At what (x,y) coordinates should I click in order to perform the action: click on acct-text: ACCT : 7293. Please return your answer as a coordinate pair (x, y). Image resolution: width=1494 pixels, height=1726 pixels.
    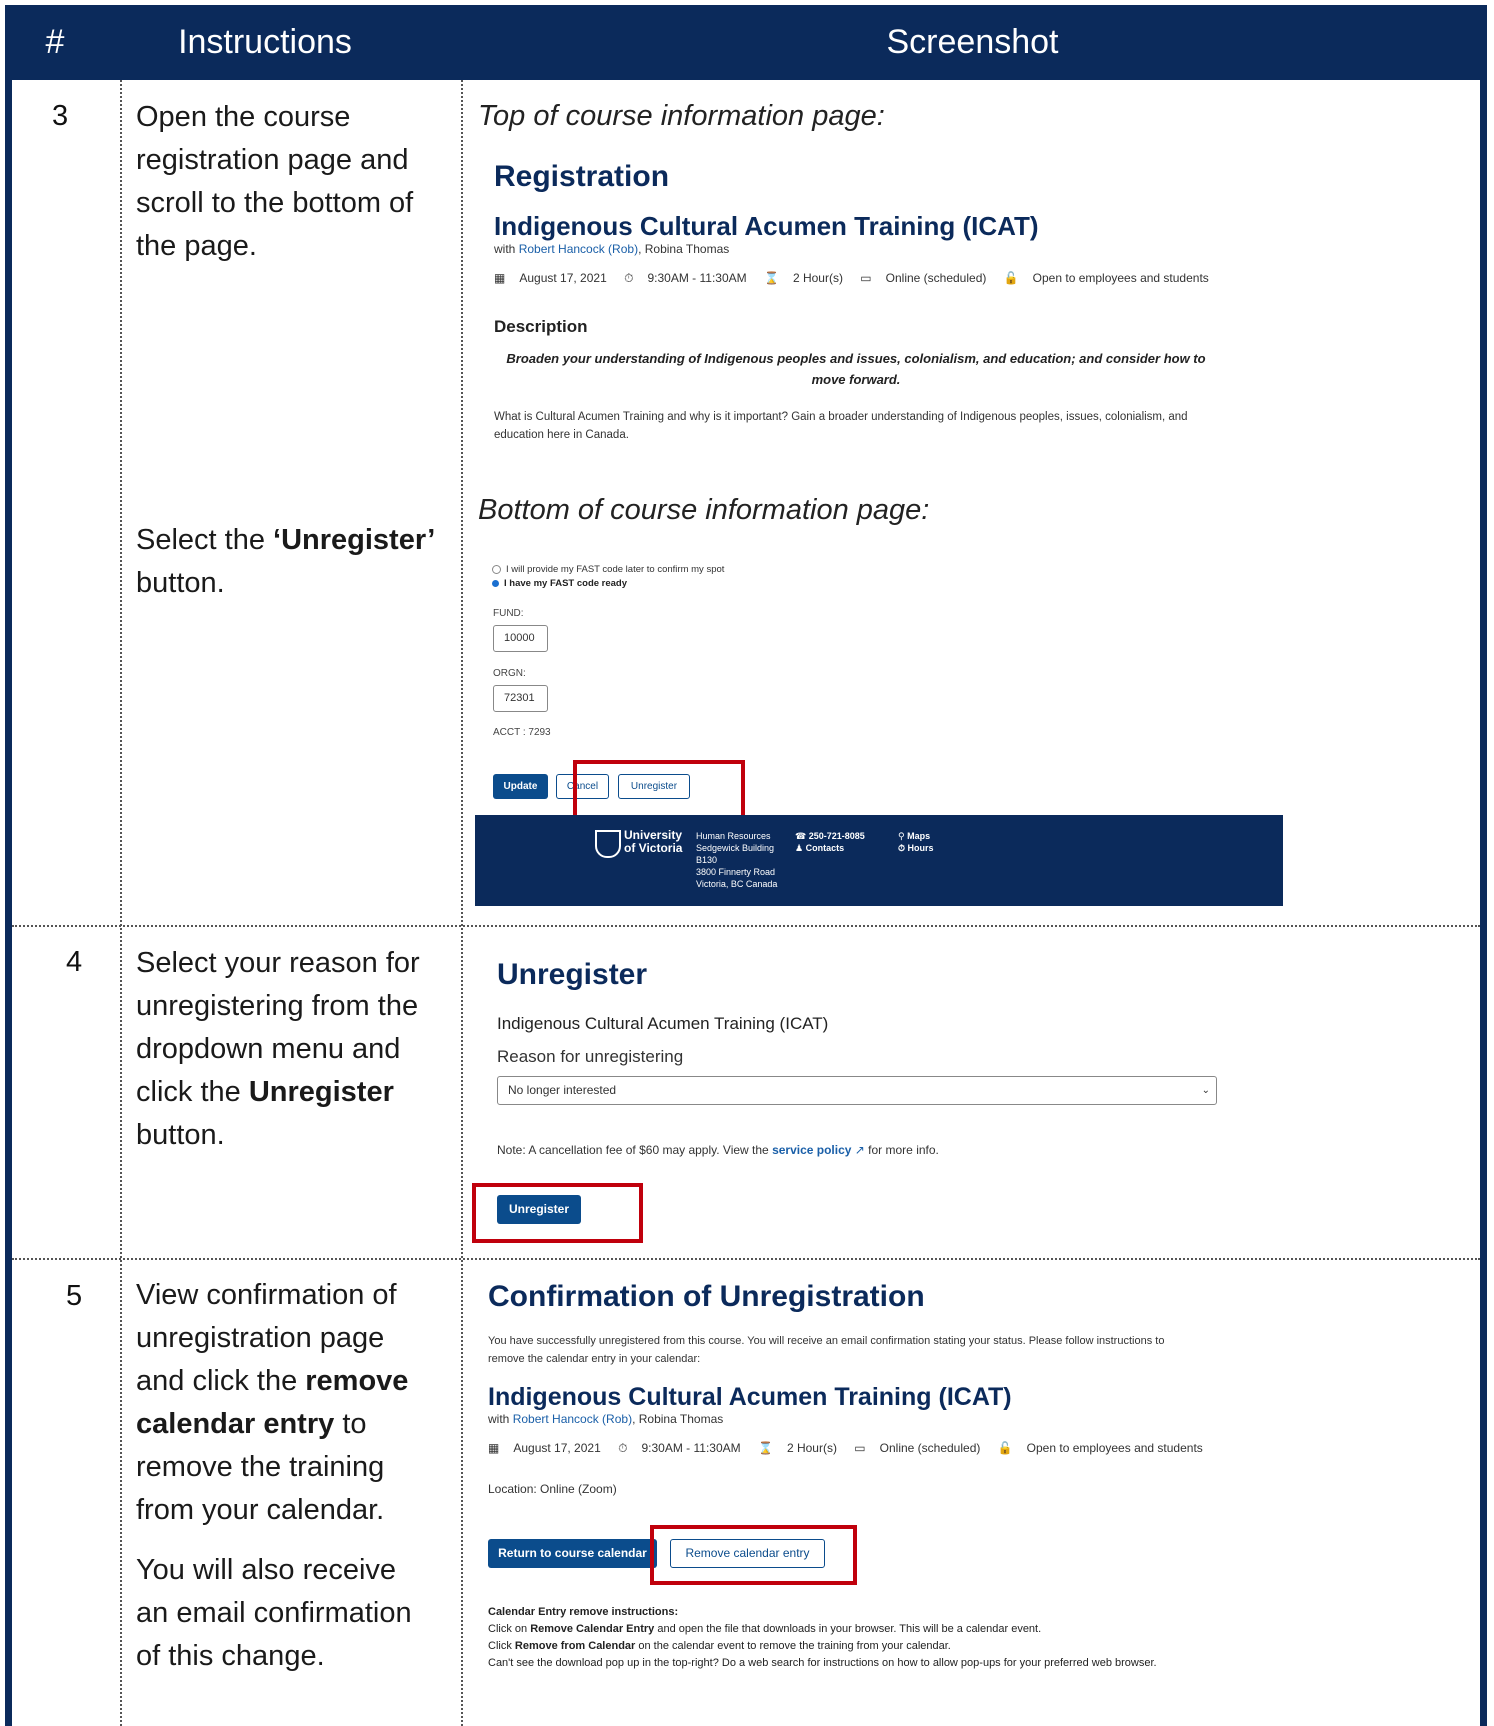
    Looking at the image, I should click on (522, 732).